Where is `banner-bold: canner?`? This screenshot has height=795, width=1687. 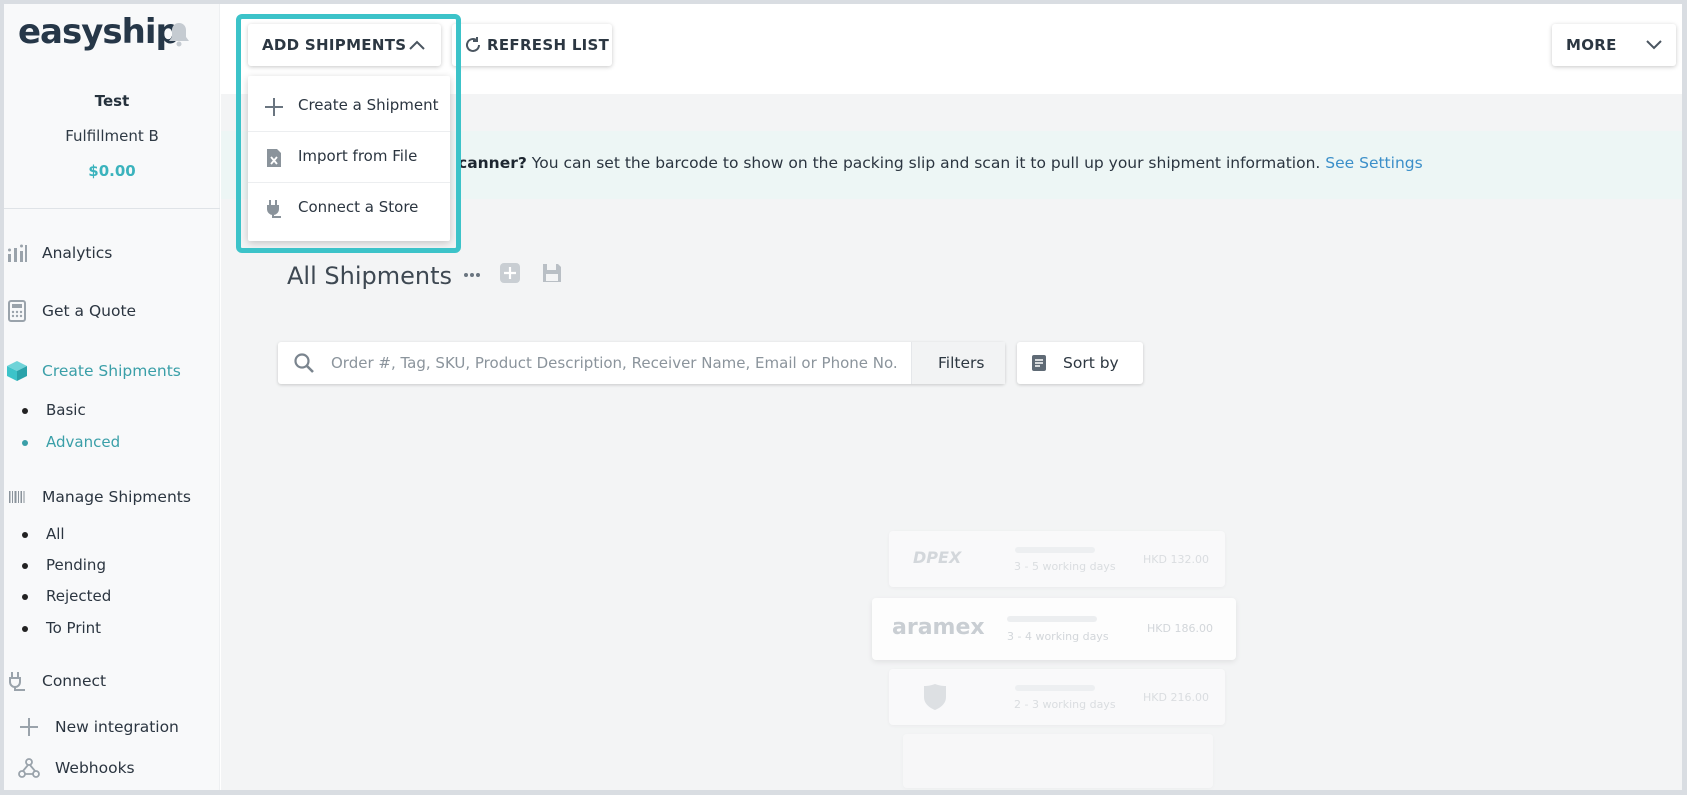 banner-bold: canner? is located at coordinates (492, 163).